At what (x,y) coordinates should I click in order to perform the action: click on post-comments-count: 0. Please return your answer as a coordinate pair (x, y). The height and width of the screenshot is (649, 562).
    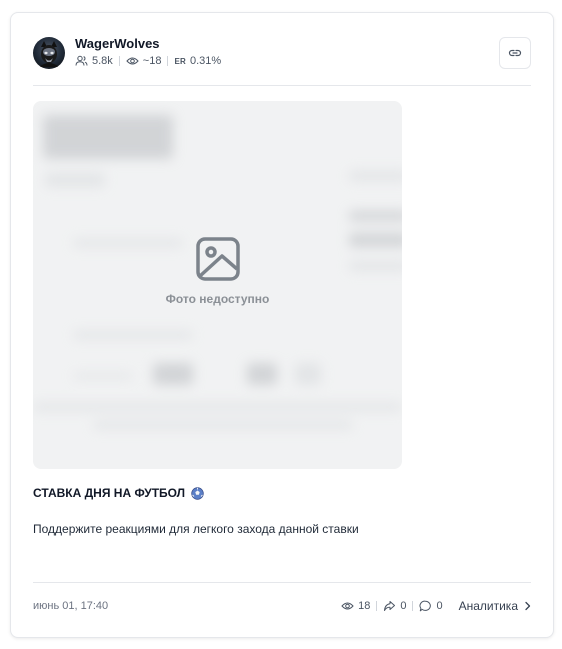
    Looking at the image, I should click on (439, 606).